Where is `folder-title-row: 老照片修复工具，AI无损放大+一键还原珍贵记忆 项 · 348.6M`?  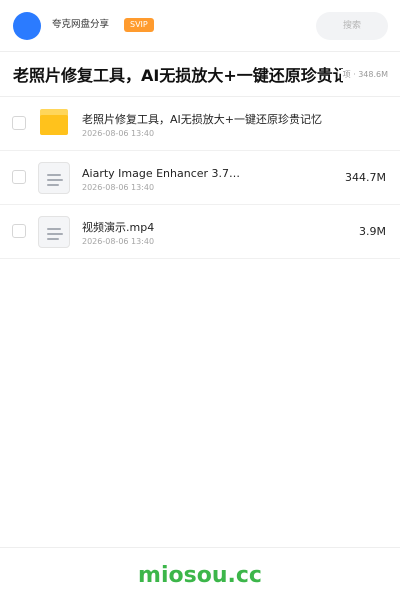 folder-title-row: 老照片修复工具，AI无损放大+一键还原珍贵记忆 项 · 348.6M is located at coordinates (200, 75).